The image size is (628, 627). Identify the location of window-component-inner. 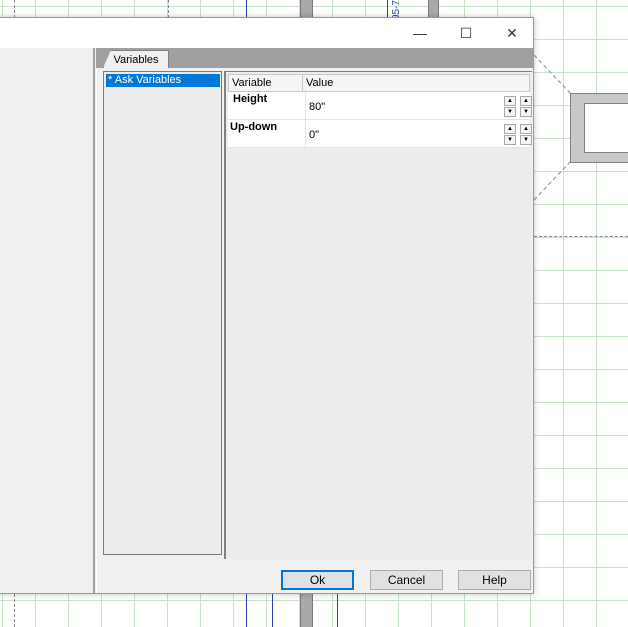
(606, 128).